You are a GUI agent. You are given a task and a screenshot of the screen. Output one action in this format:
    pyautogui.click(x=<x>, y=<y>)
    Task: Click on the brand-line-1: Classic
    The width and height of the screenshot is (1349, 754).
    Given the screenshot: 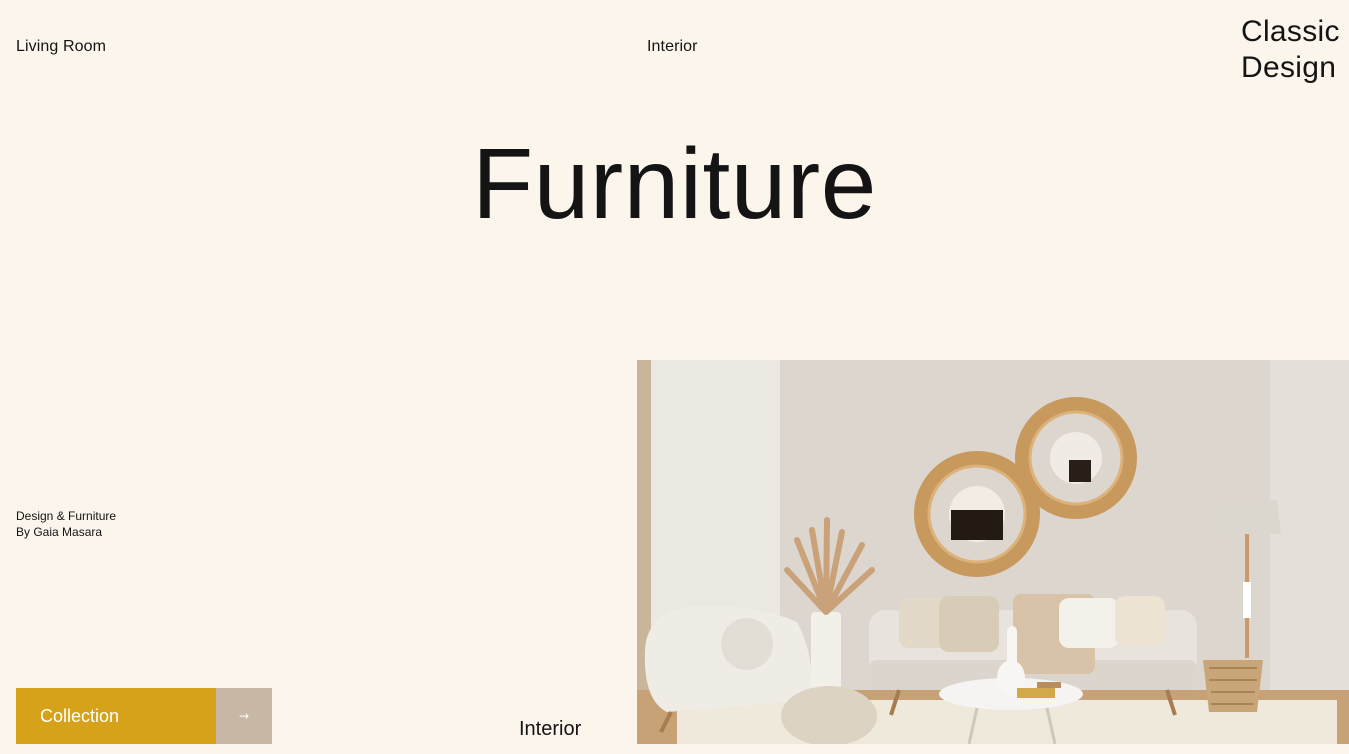 What is the action you would take?
    pyautogui.click(x=1290, y=31)
    